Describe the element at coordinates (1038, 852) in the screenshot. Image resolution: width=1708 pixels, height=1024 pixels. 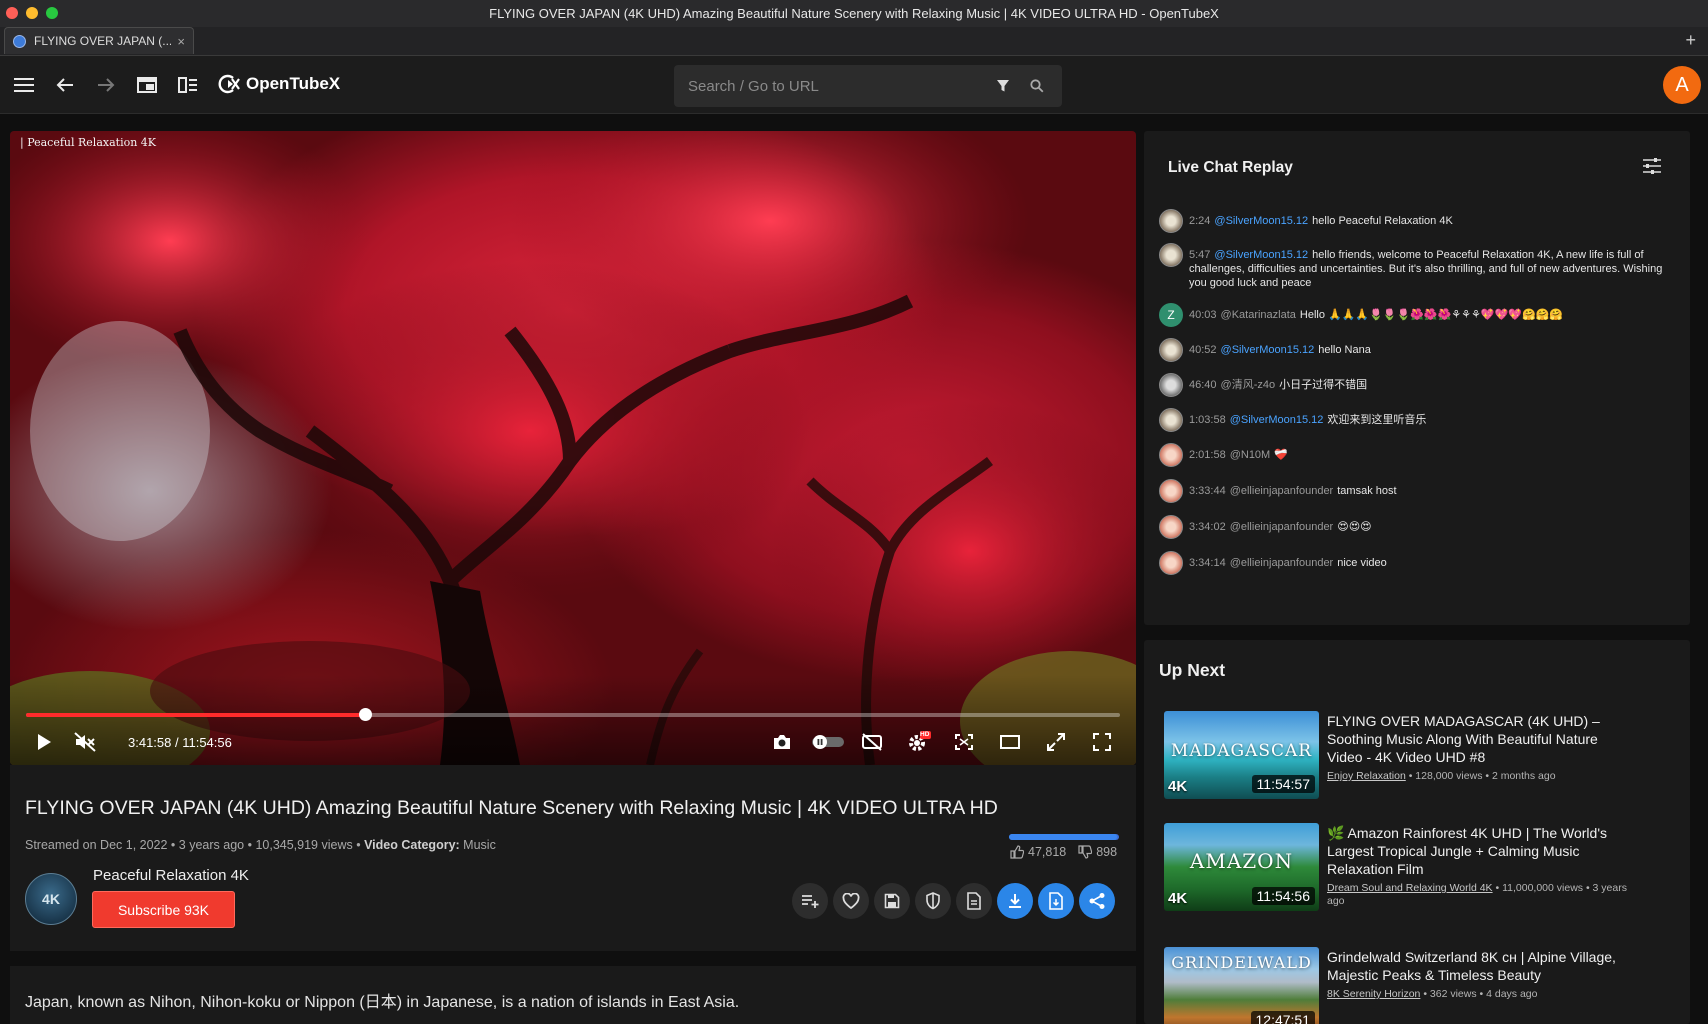
I see `like-button: 47,818` at that location.